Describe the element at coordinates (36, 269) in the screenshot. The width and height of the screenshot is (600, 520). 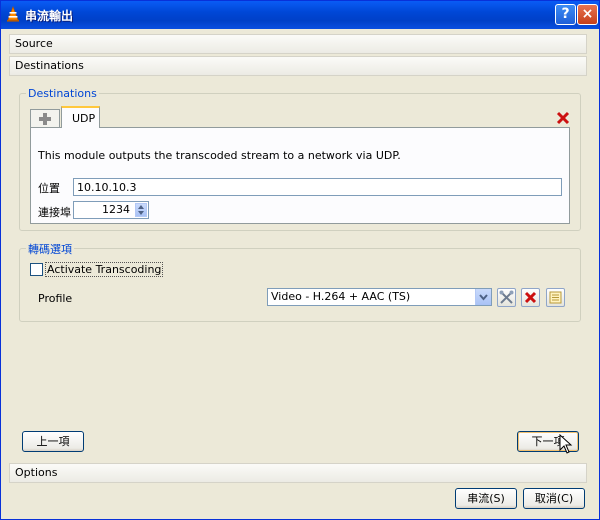
I see `activate-transcoding-checkbox` at that location.